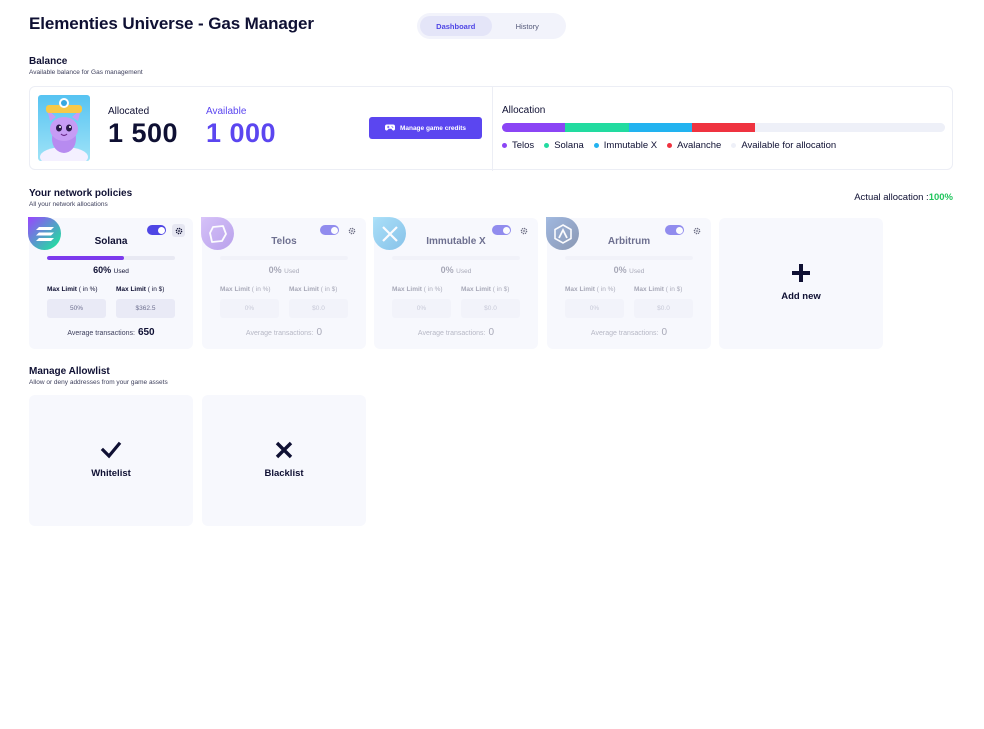 This screenshot has height=729, width=984. Describe the element at coordinates (699, 145) in the screenshot. I see `legend-label: Avalanche` at that location.